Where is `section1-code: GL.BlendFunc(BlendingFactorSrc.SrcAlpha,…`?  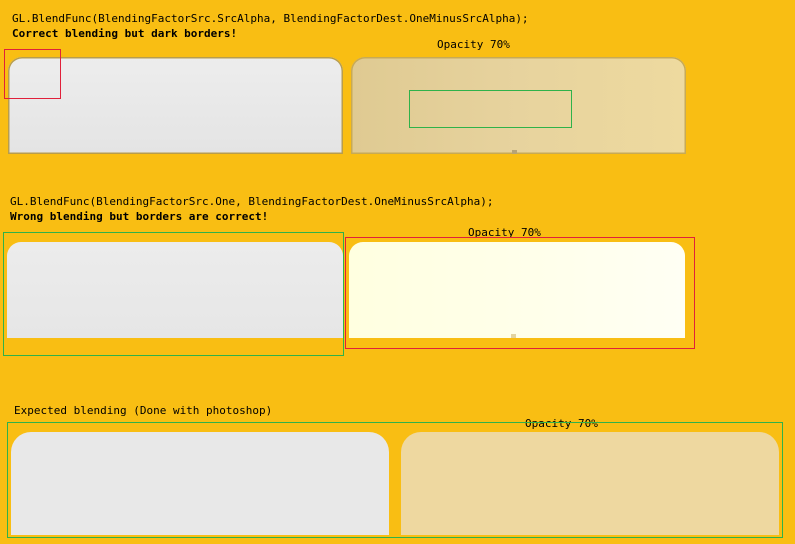
section1-code: GL.BlendFunc(BlendingFactorSrc.SrcAlpha,… is located at coordinates (270, 18).